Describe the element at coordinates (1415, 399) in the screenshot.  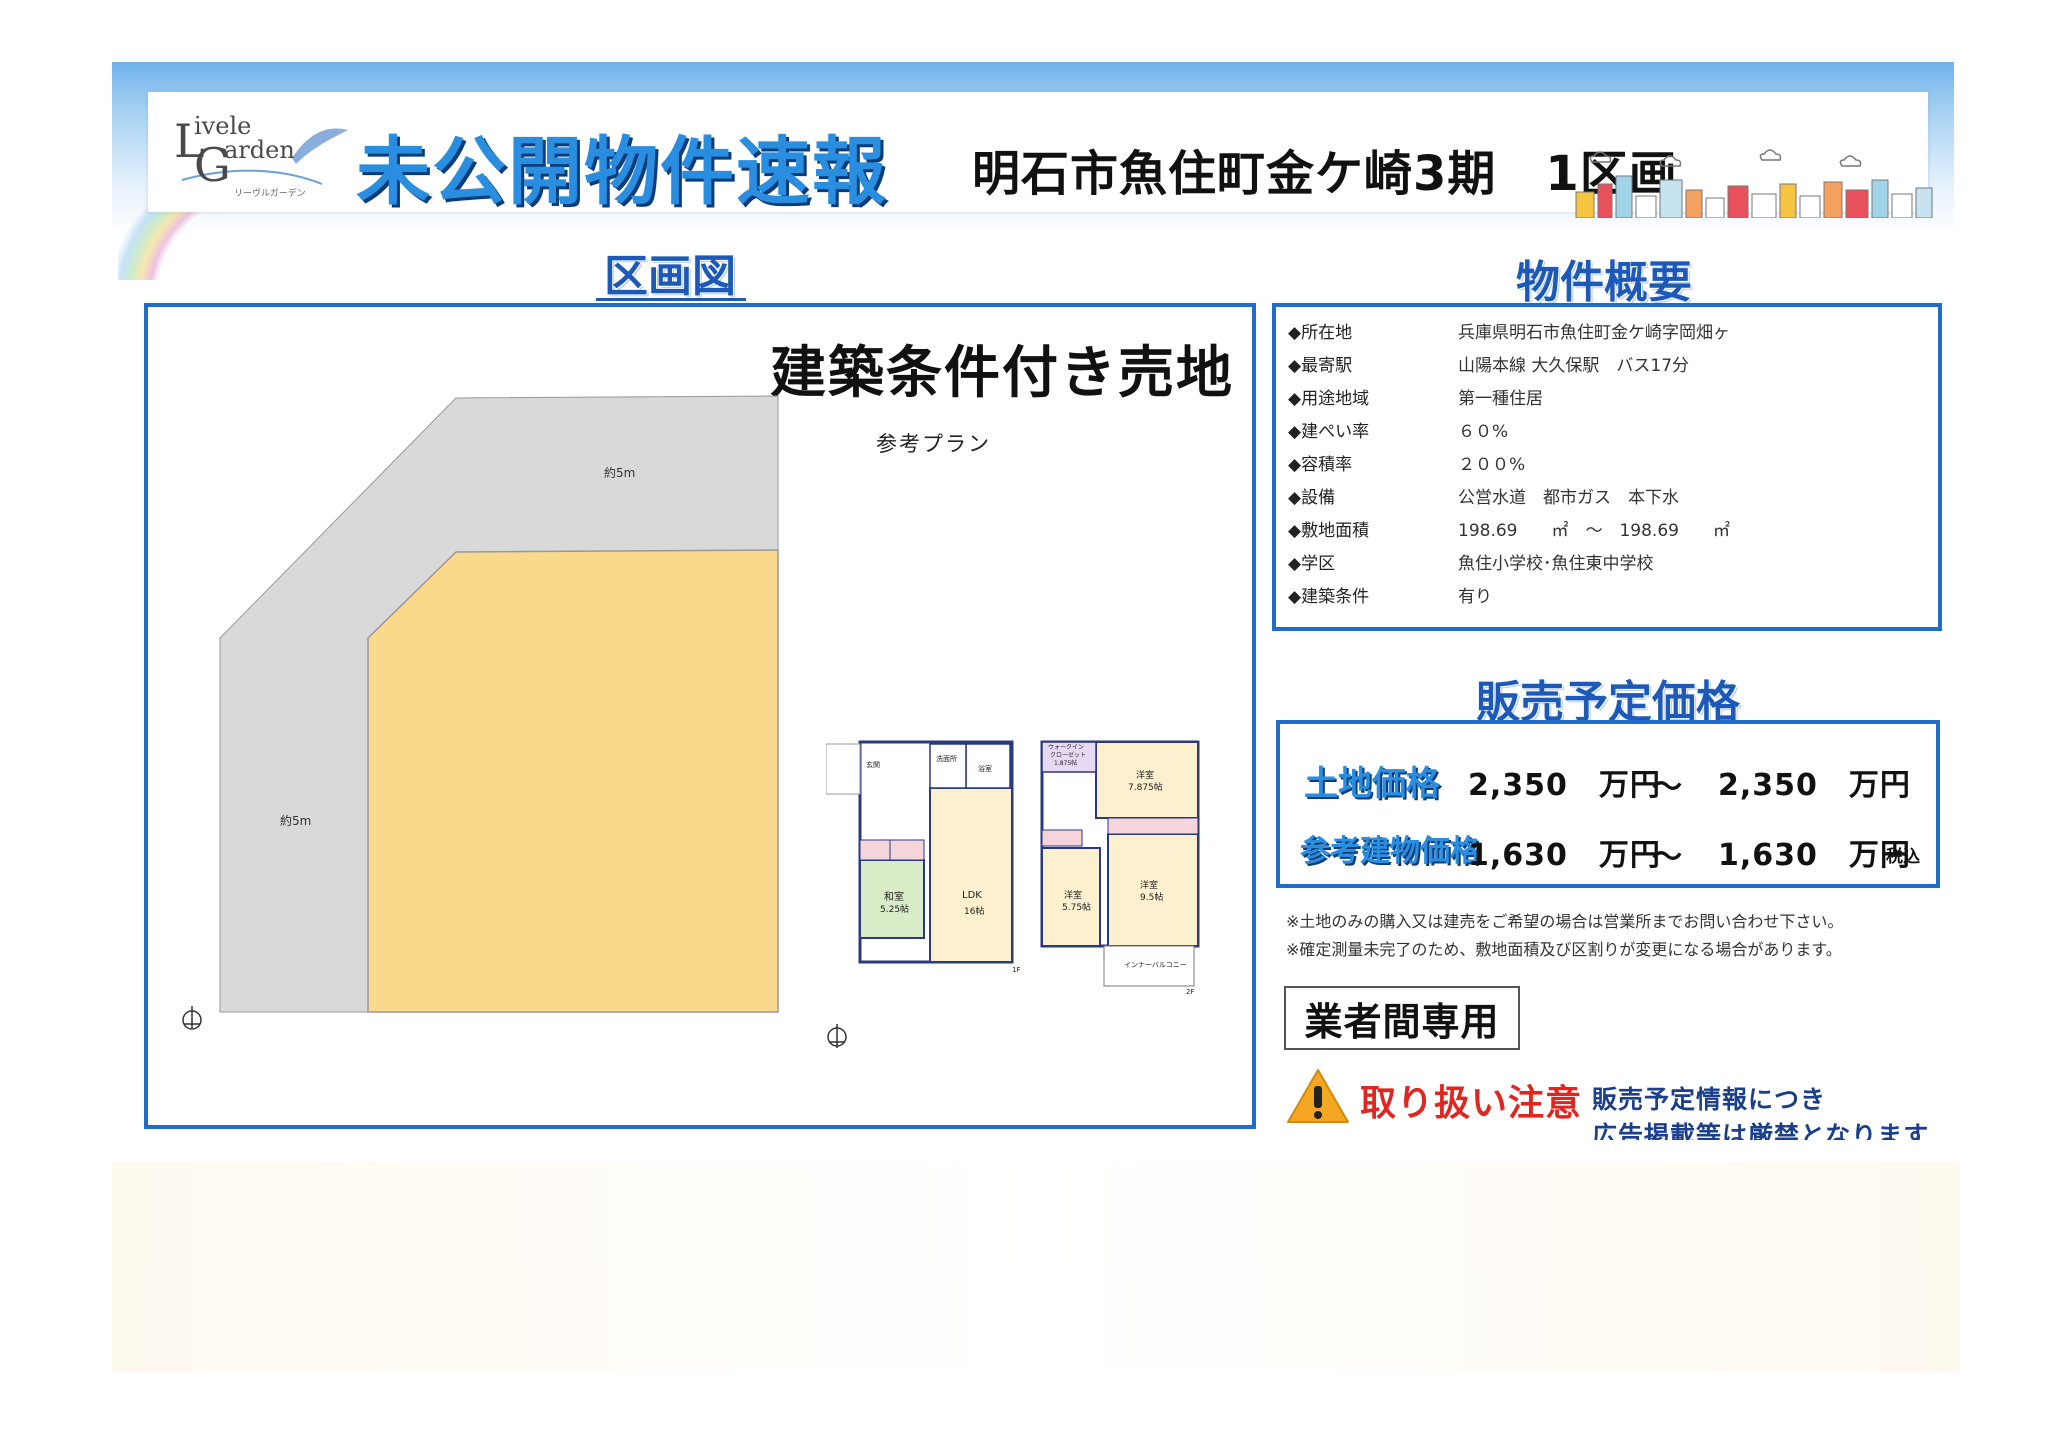
I see `summary-row-zoning: ◆用途地域 第一種住居` at that location.